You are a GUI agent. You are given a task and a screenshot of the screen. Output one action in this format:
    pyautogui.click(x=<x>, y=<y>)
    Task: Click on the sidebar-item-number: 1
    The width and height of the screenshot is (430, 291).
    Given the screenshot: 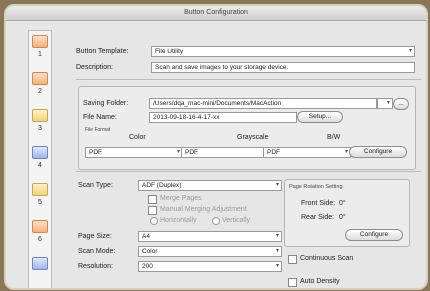 What is the action you would take?
    pyautogui.click(x=40, y=54)
    